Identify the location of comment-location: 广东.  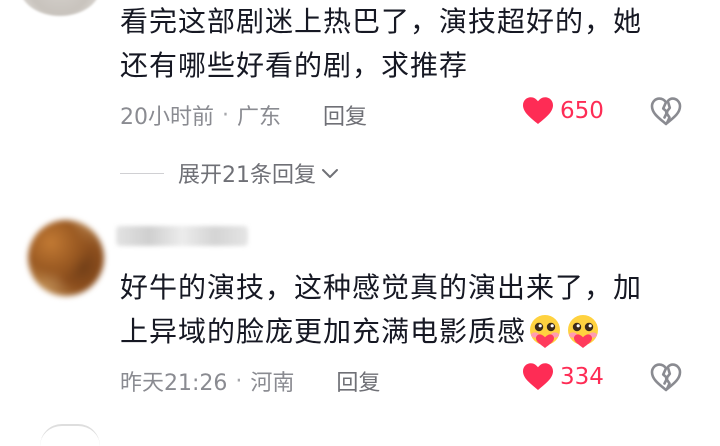
(259, 117).